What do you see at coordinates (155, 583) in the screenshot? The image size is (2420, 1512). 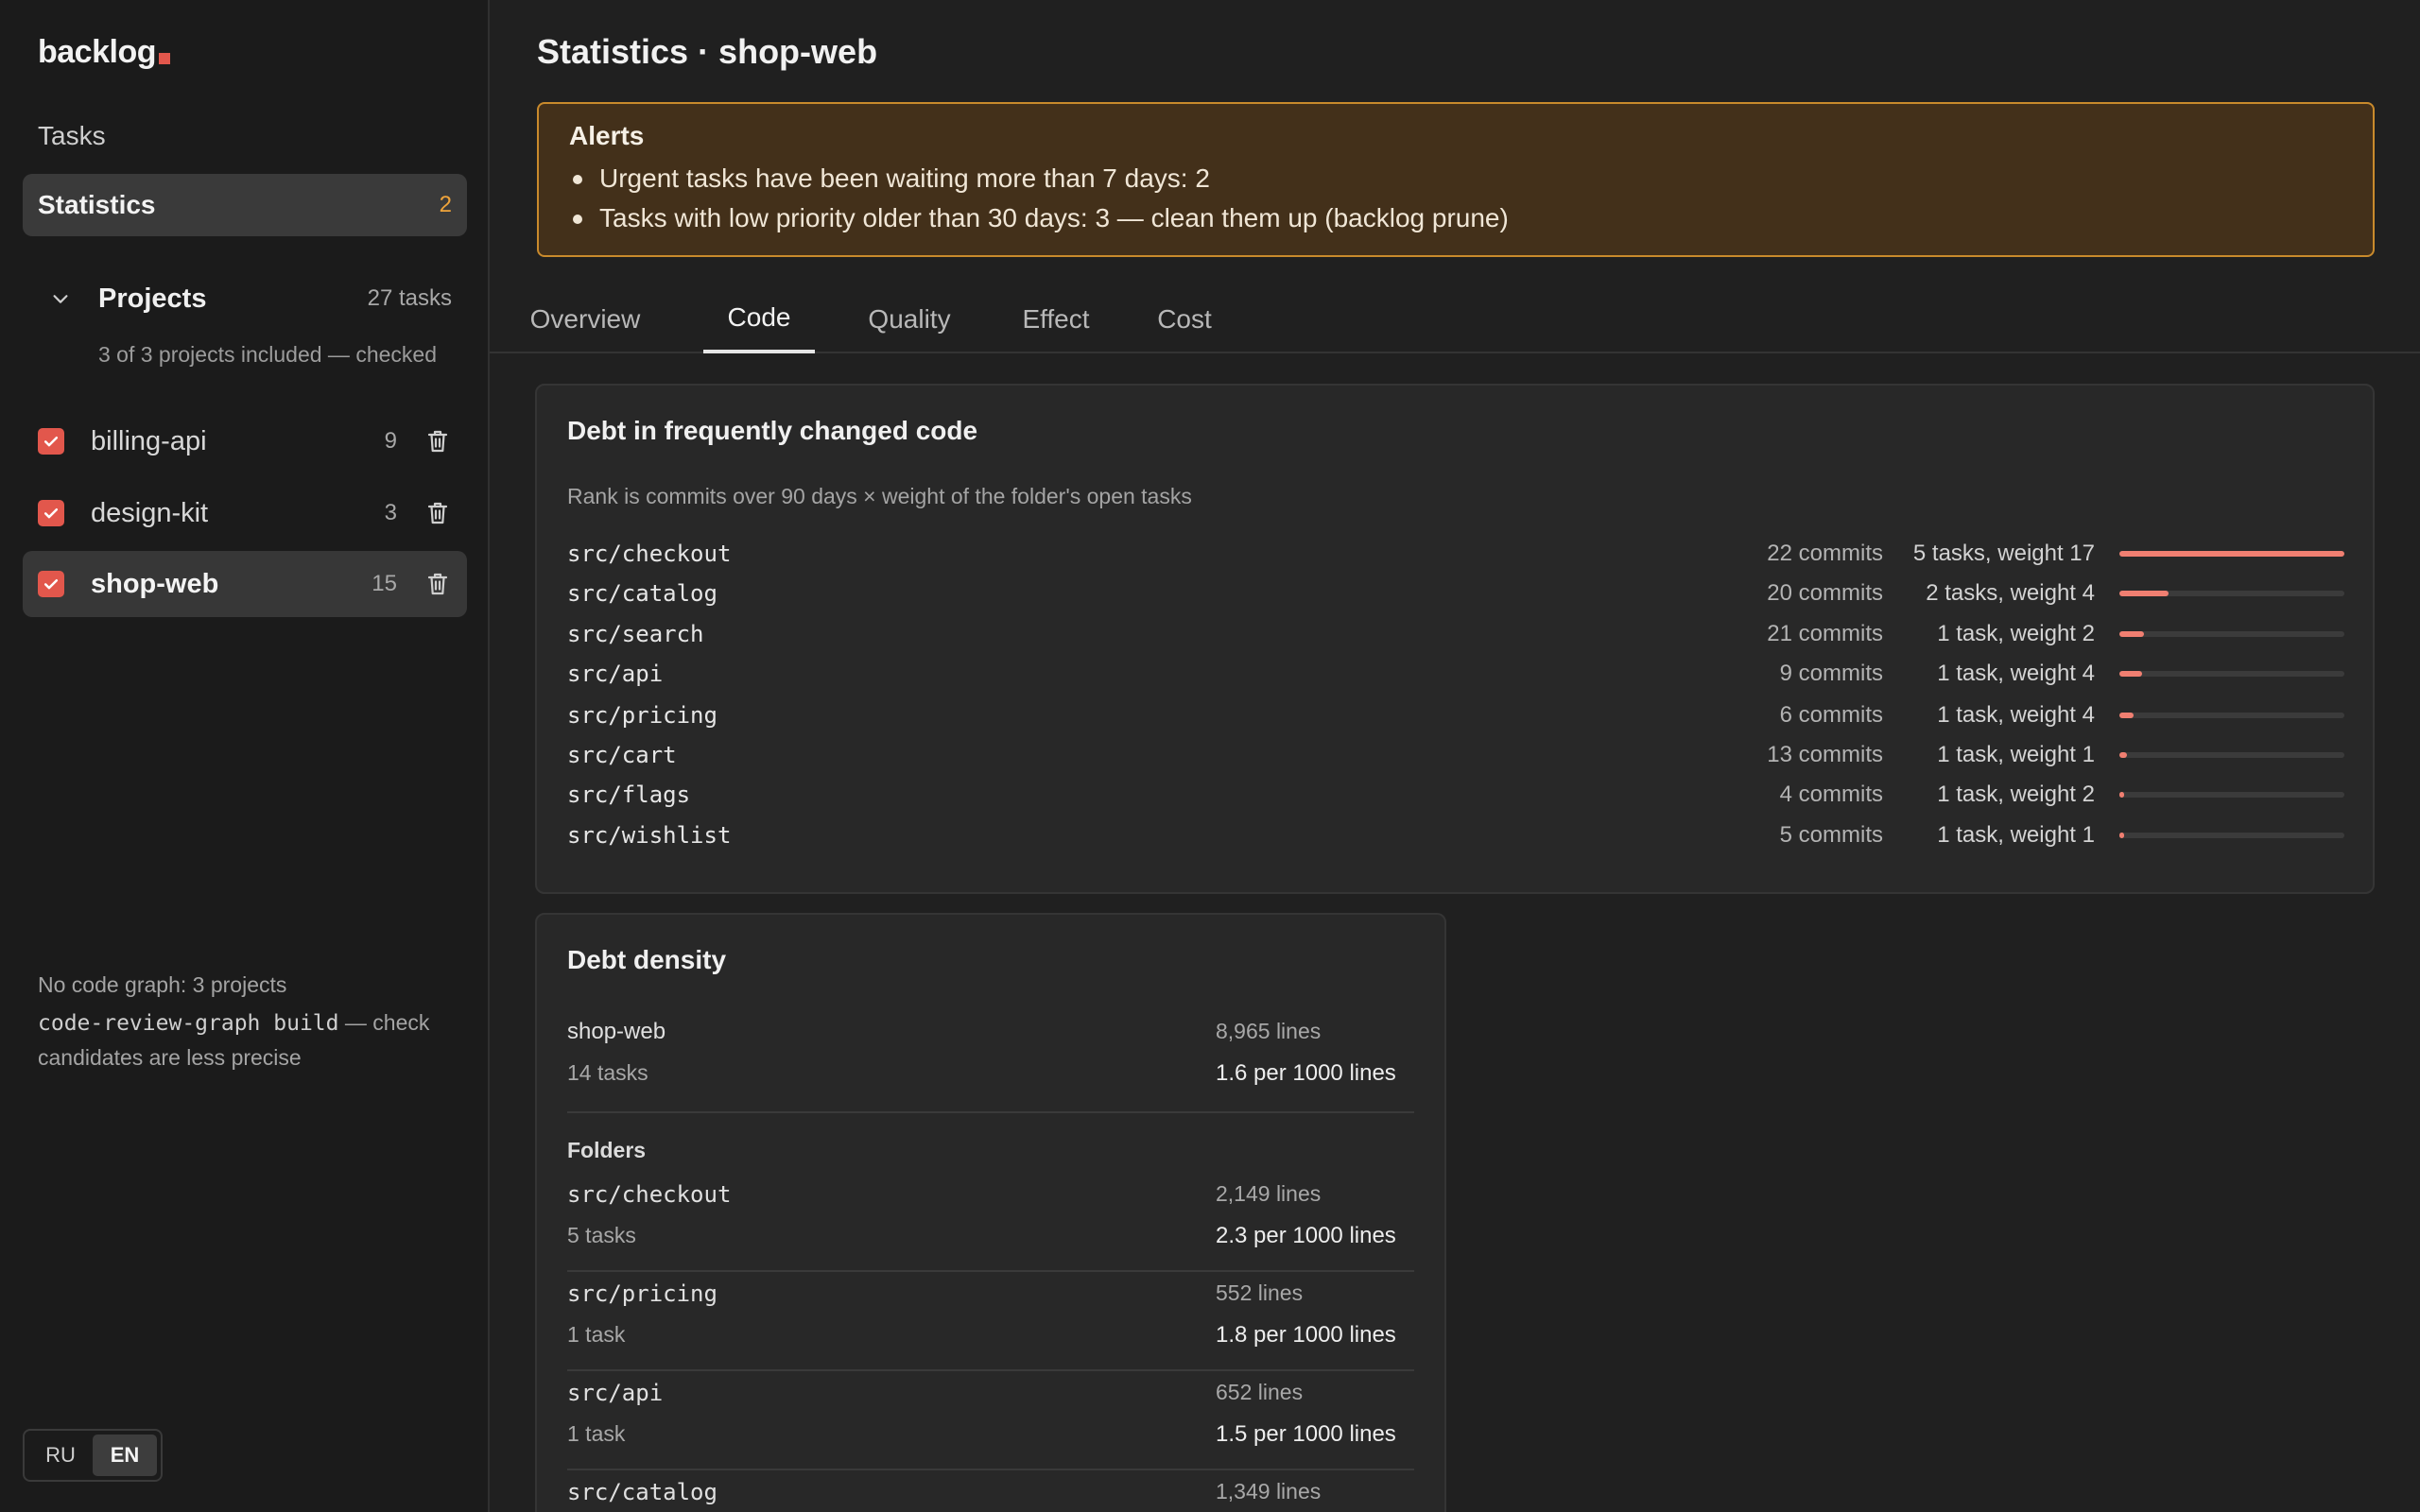 I see `project-name: shop-web` at bounding box center [155, 583].